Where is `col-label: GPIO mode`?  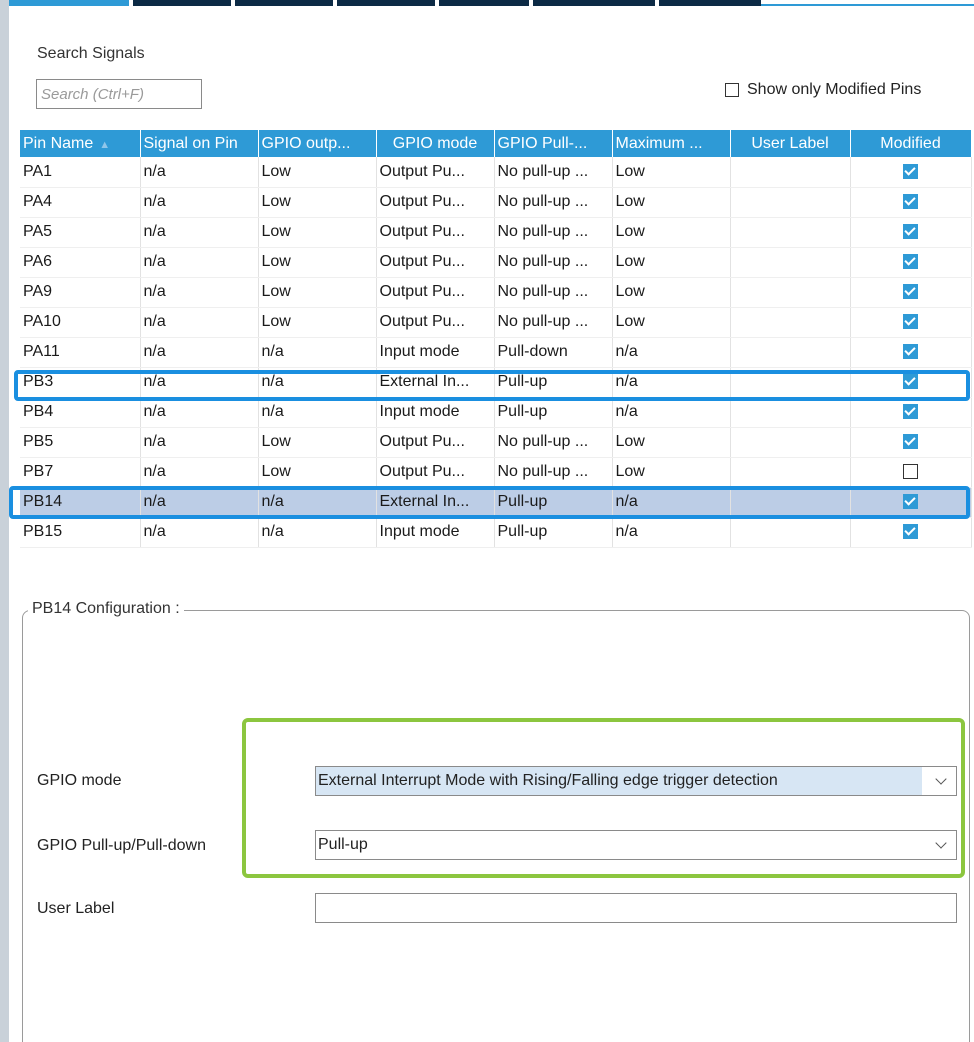
col-label: GPIO mode is located at coordinates (435, 143).